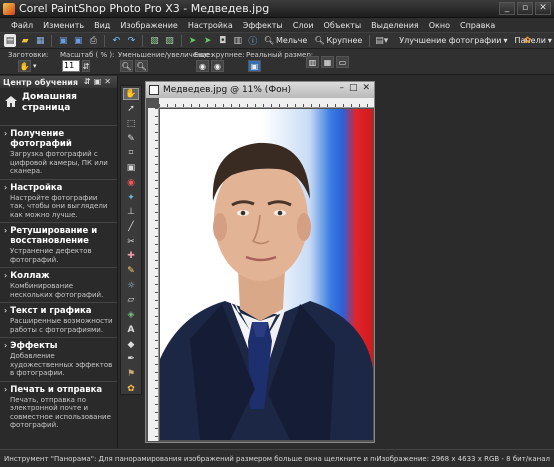 The width and height of the screenshot is (554, 467). I want to click on scale-input: 11, so click(71, 66).